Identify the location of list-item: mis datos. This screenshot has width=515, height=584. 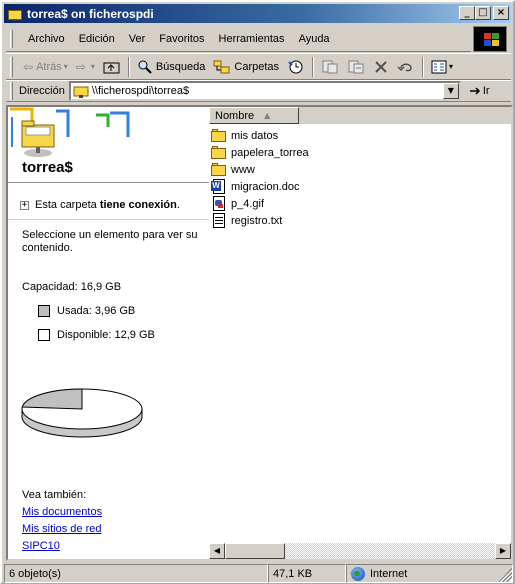
(260, 135).